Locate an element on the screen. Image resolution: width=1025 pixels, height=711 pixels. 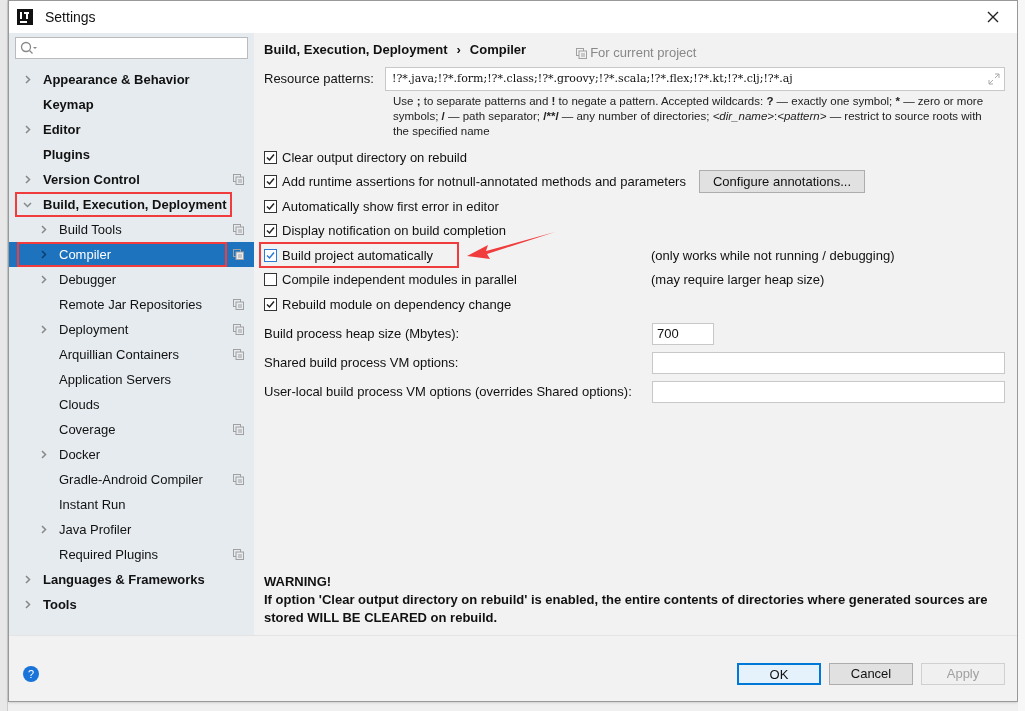
tree-item: Required Plugins is located at coordinates (131, 554).